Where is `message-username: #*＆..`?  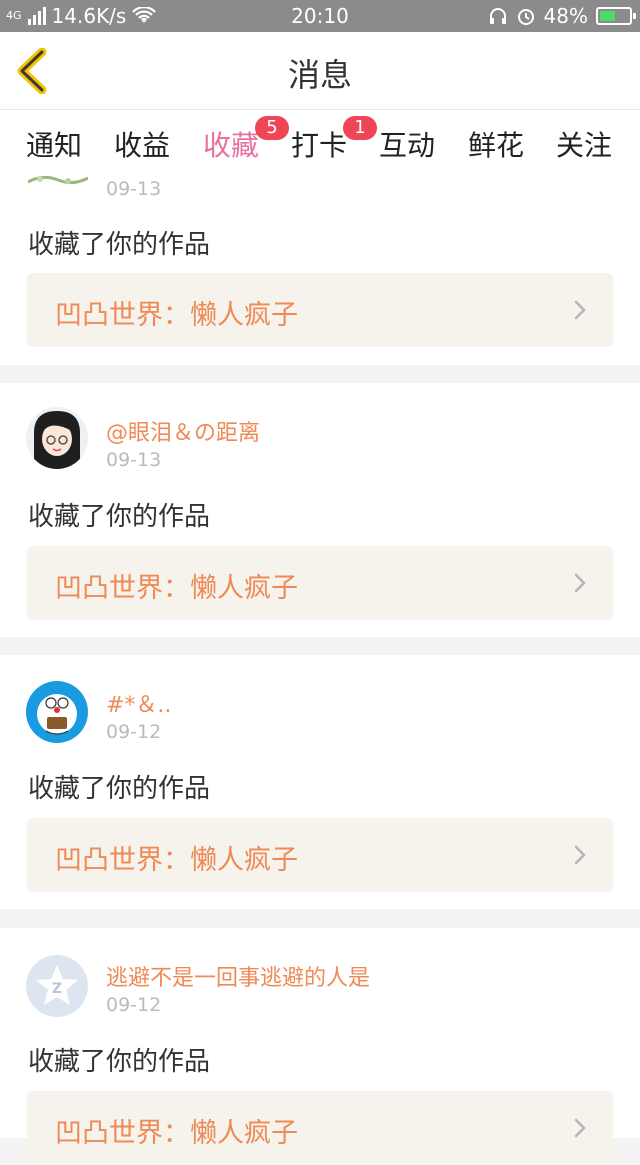
message-username: #*＆.. is located at coordinates (138, 703).